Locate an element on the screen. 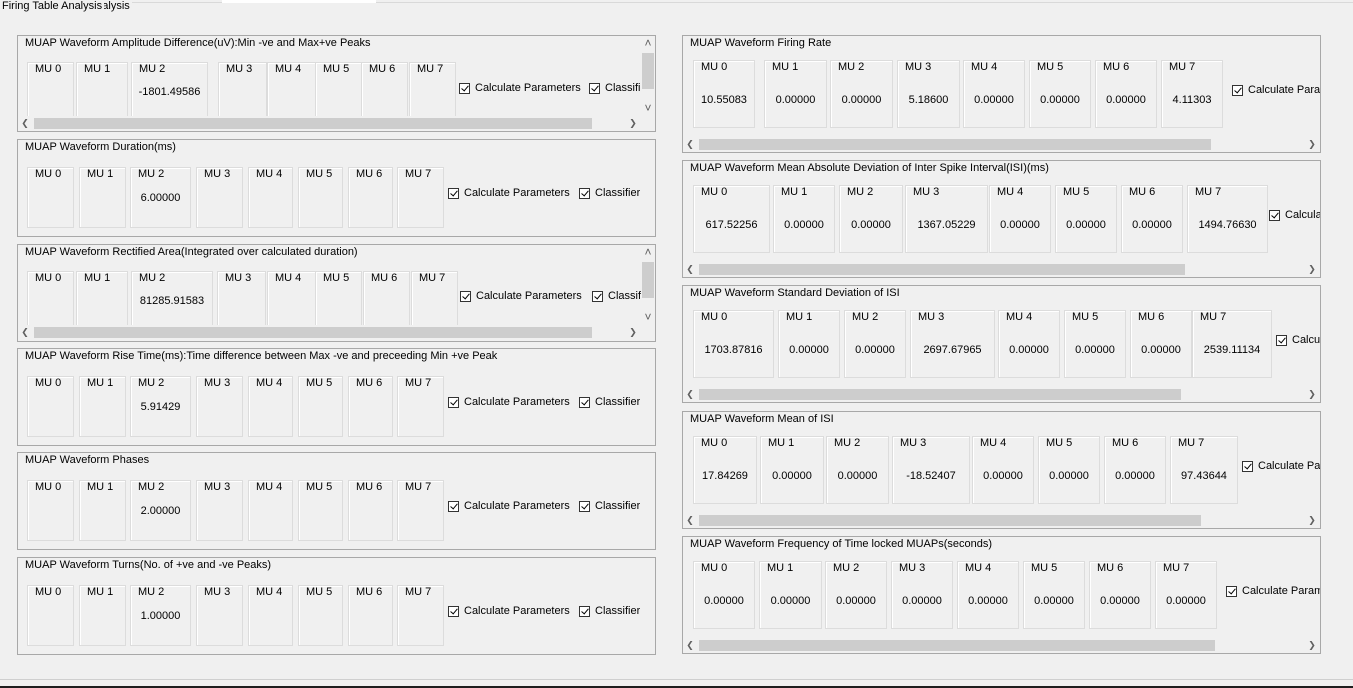  mu-cell-6: MU 6 0.00000 is located at coordinates (1135, 470).